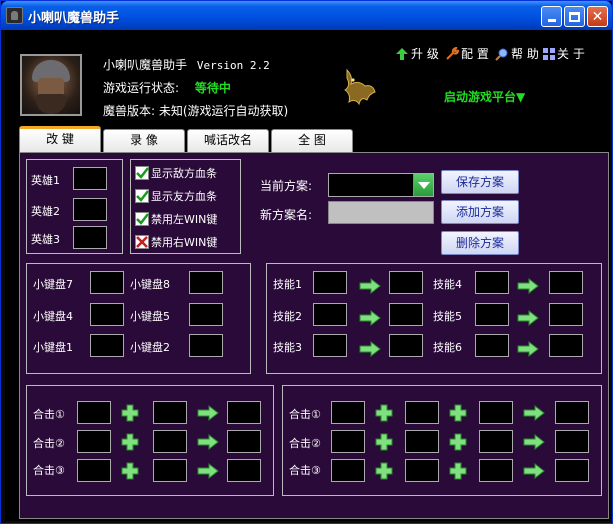  I want to click on keypad-label: 小键盘5, so click(150, 316).